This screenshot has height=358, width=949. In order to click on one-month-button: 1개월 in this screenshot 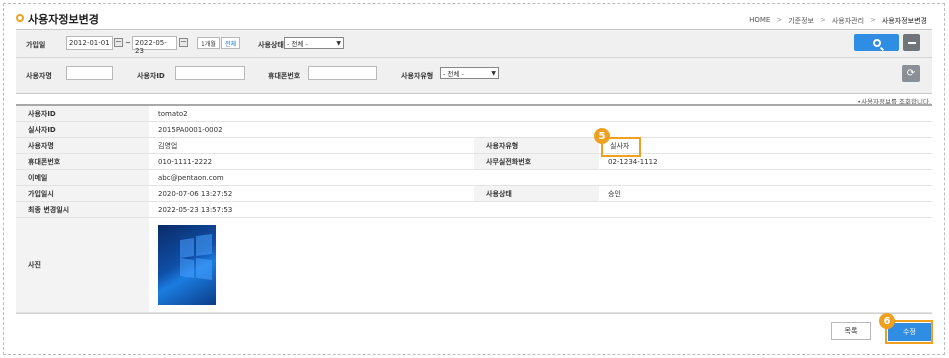, I will do `click(208, 43)`.